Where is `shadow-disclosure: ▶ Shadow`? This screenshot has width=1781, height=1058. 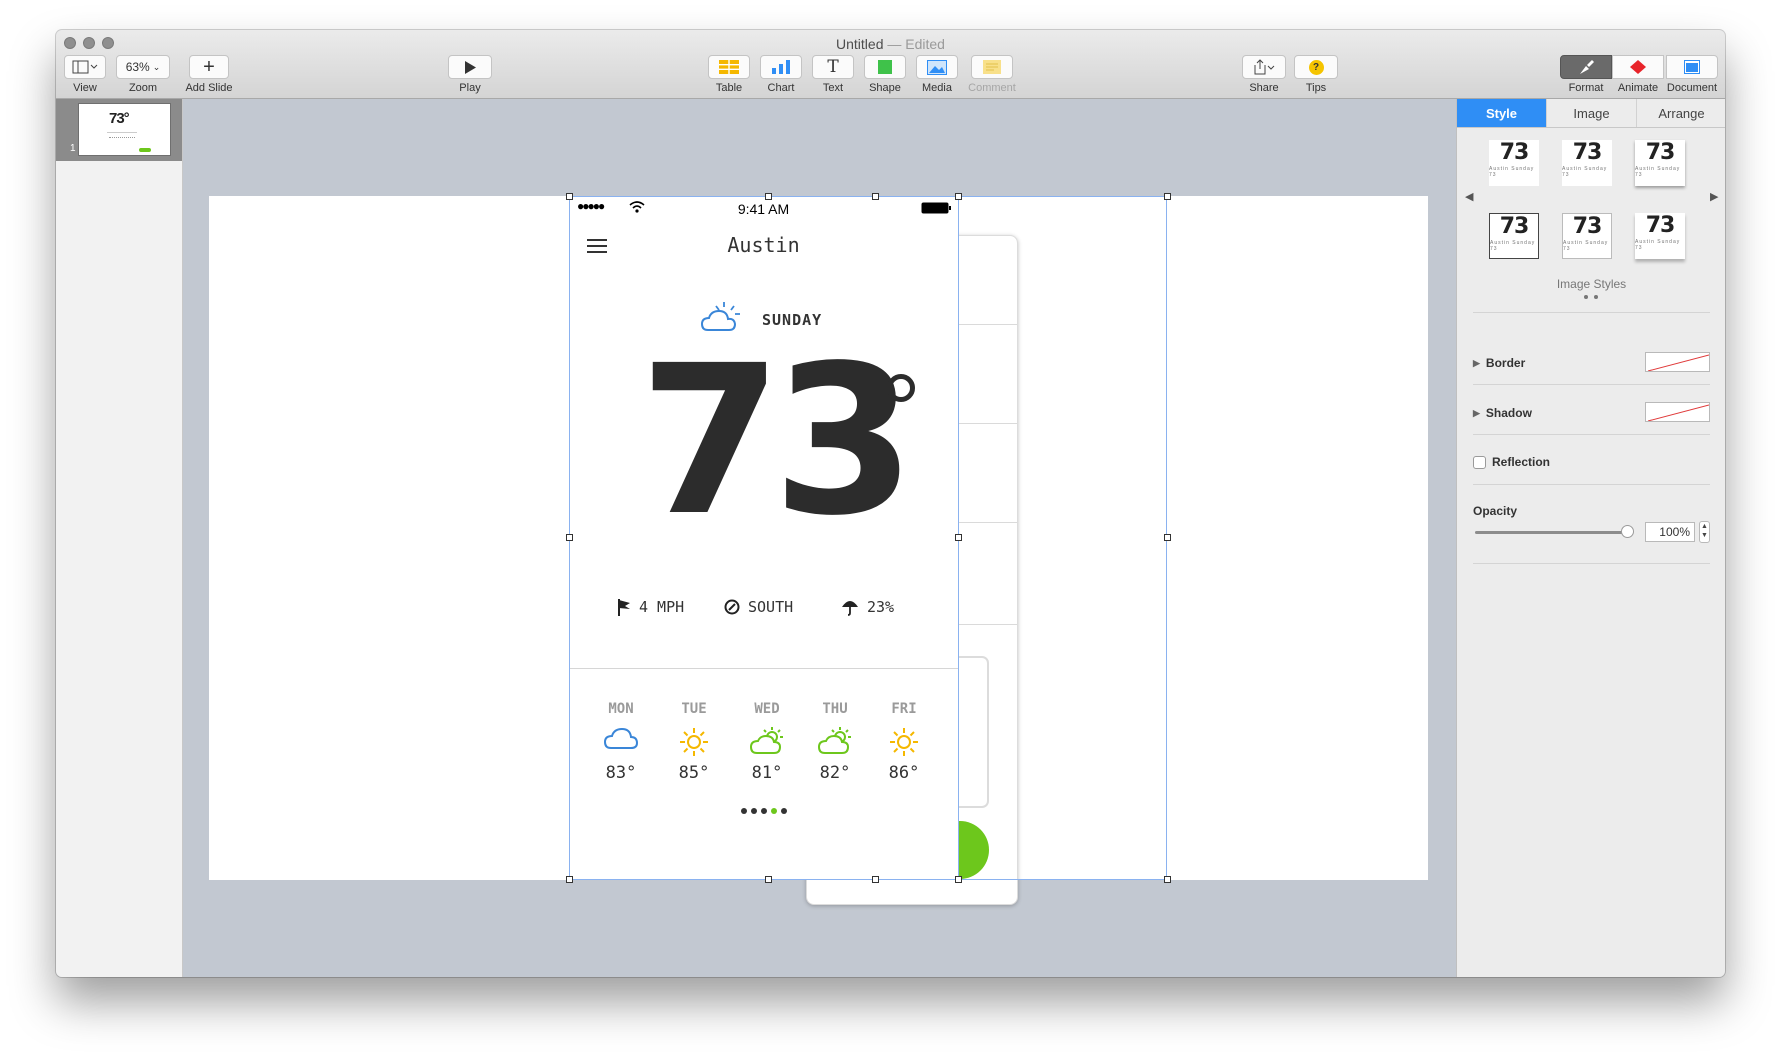
shadow-disclosure: ▶ Shadow is located at coordinates (1502, 413).